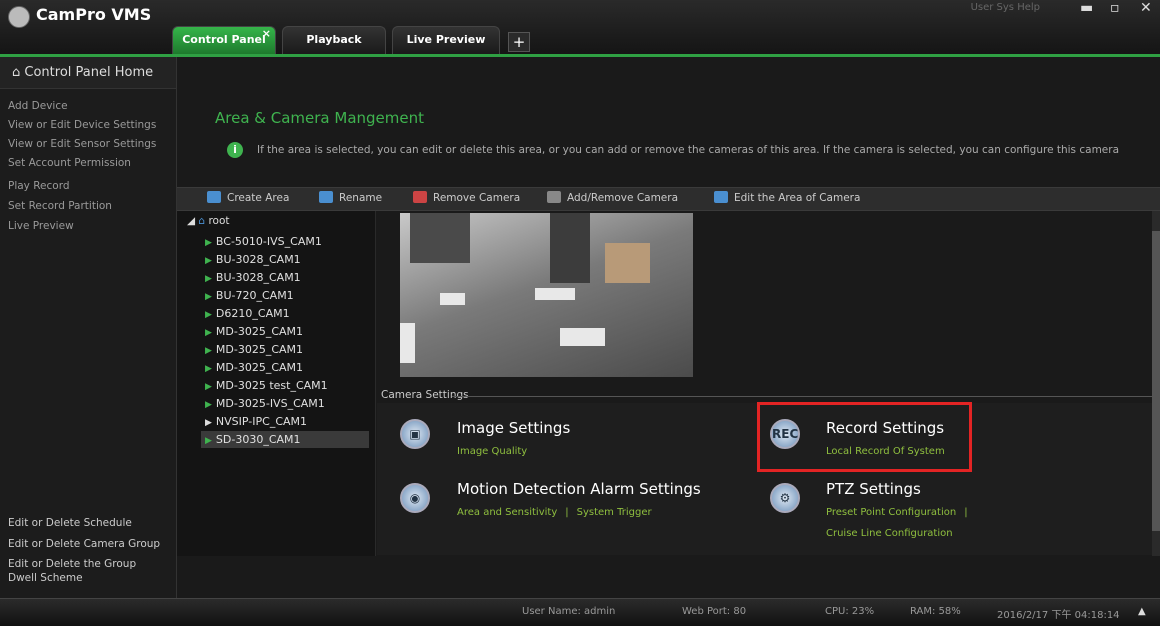  What do you see at coordinates (214, 197) in the screenshot?
I see `create-area-icon` at bounding box center [214, 197].